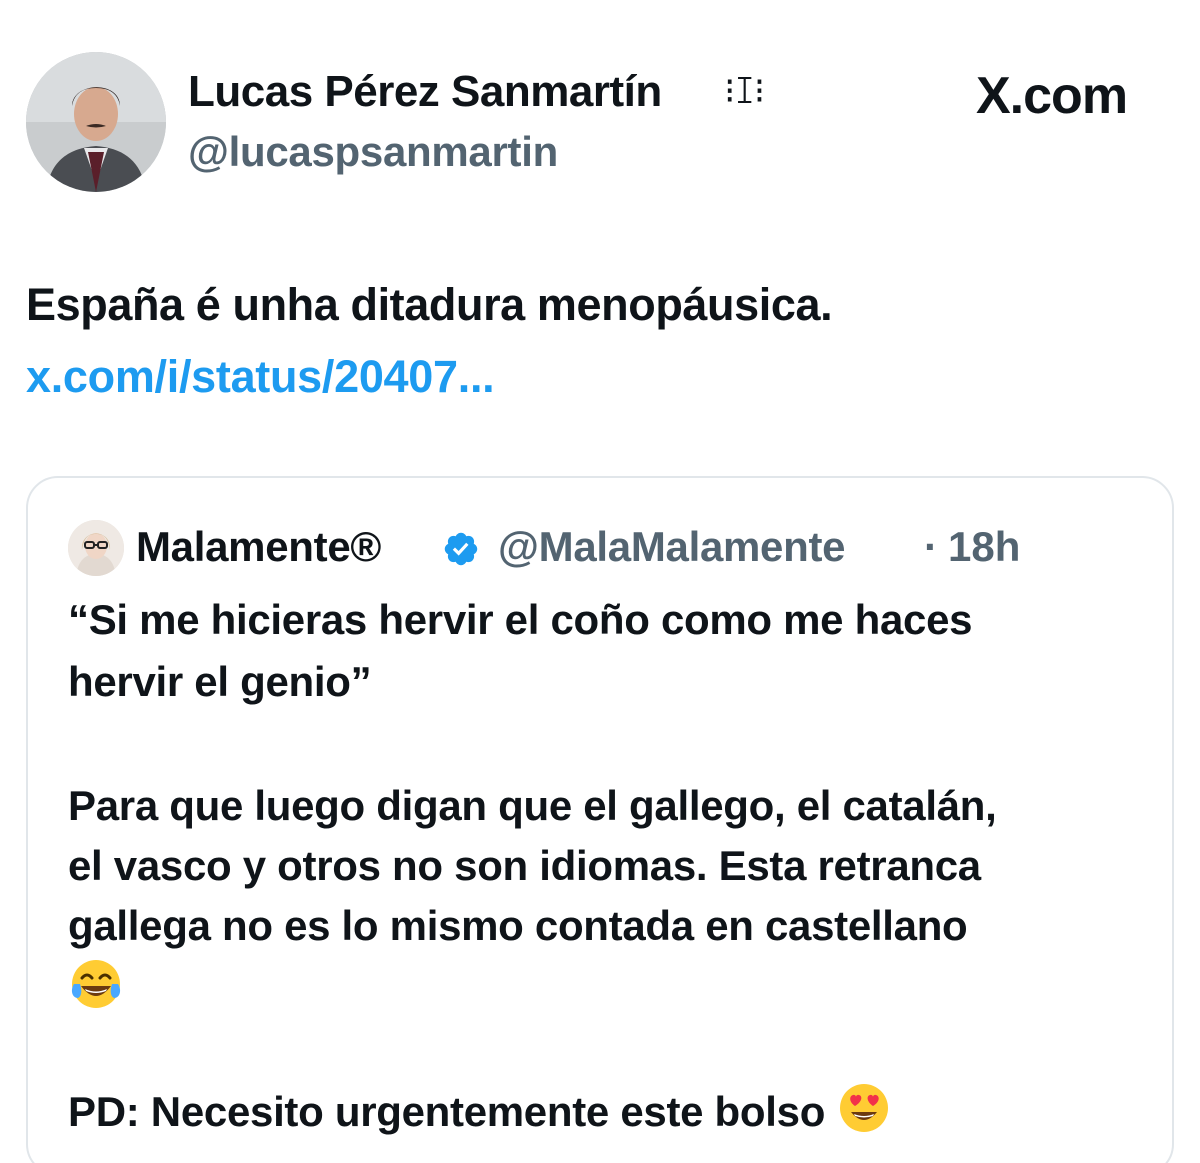 The image size is (1200, 1163). Describe the element at coordinates (425, 92) in the screenshot. I see `author-name: Lucas Pérez Sanmartín` at that location.